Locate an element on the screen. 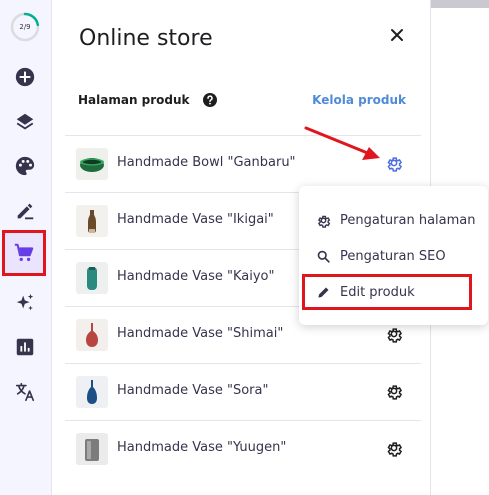  close-button is located at coordinates (397, 35).